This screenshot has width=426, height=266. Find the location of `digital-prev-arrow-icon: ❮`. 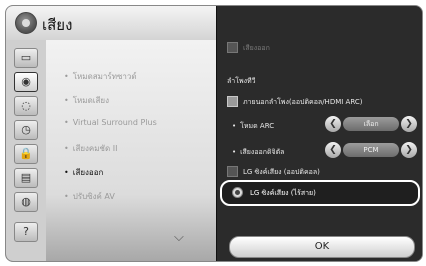

digital-prev-arrow-icon: ❮ is located at coordinates (333, 150).